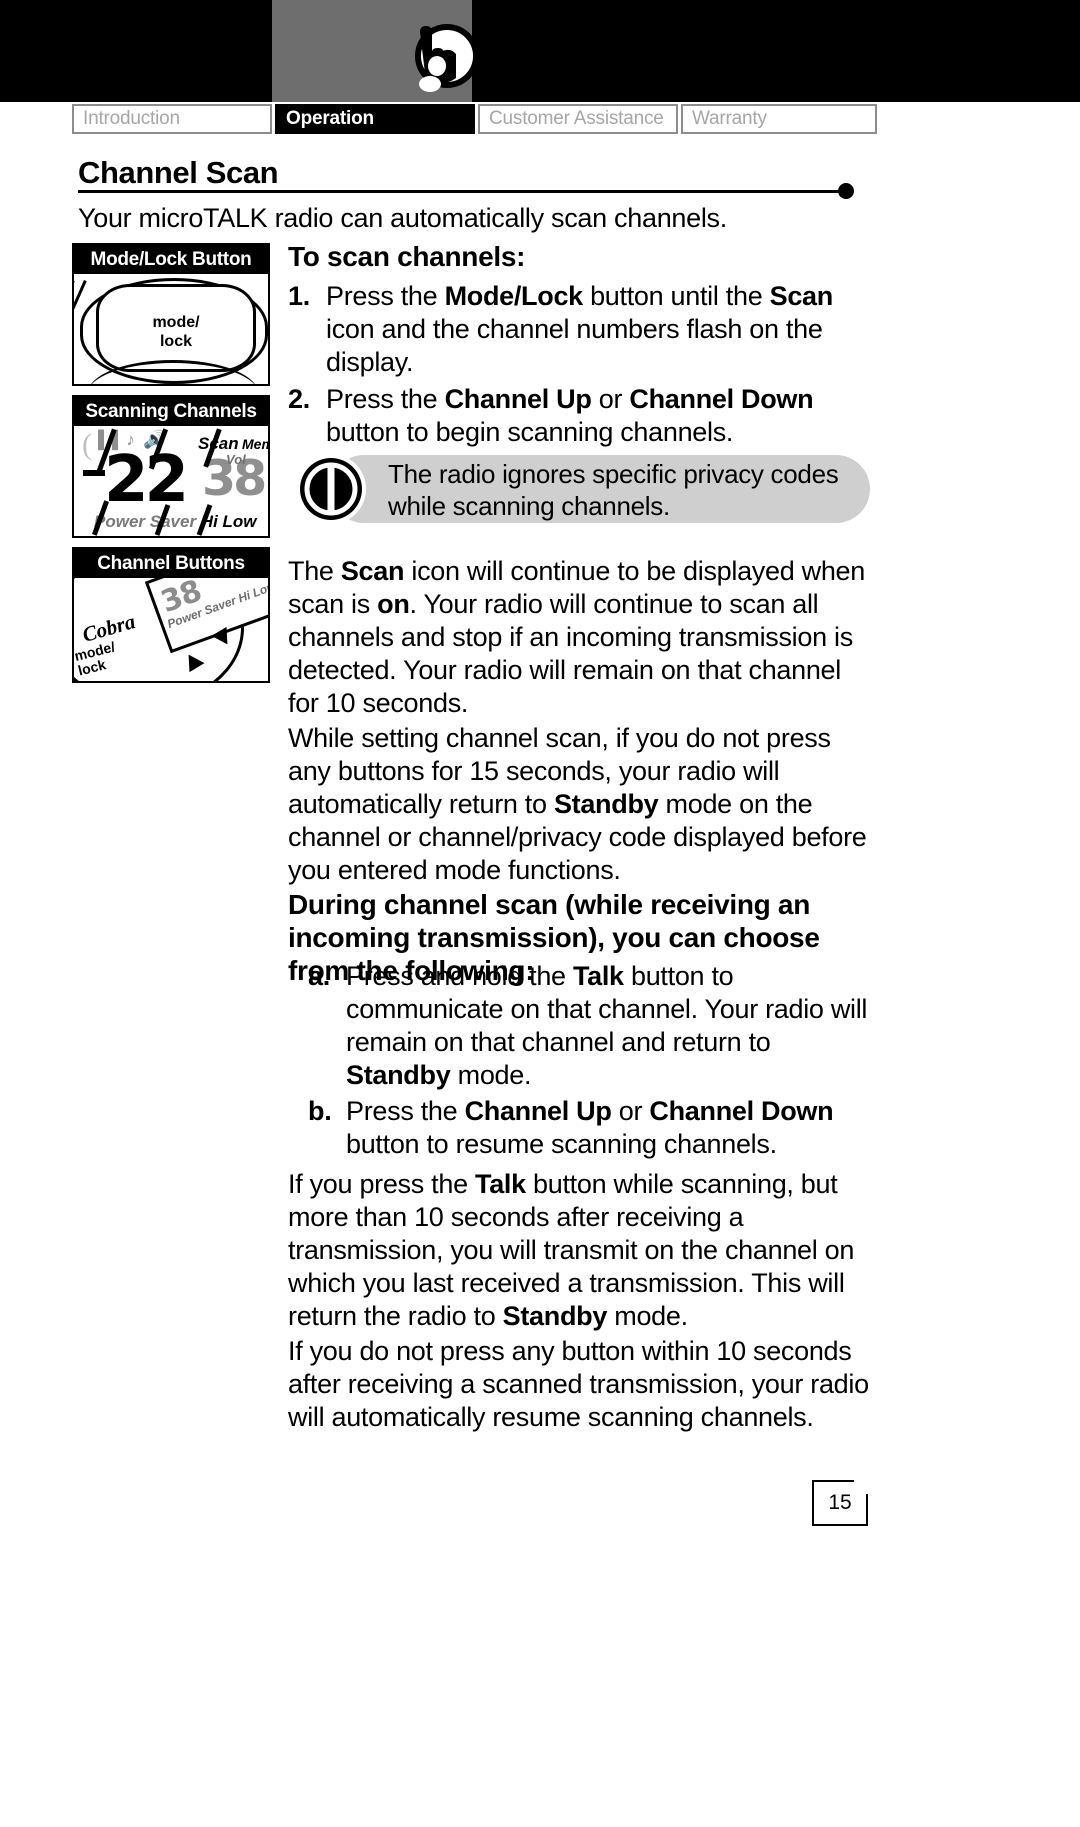  Describe the element at coordinates (299, 399) in the screenshot. I see `step-2-number: 2.` at that location.